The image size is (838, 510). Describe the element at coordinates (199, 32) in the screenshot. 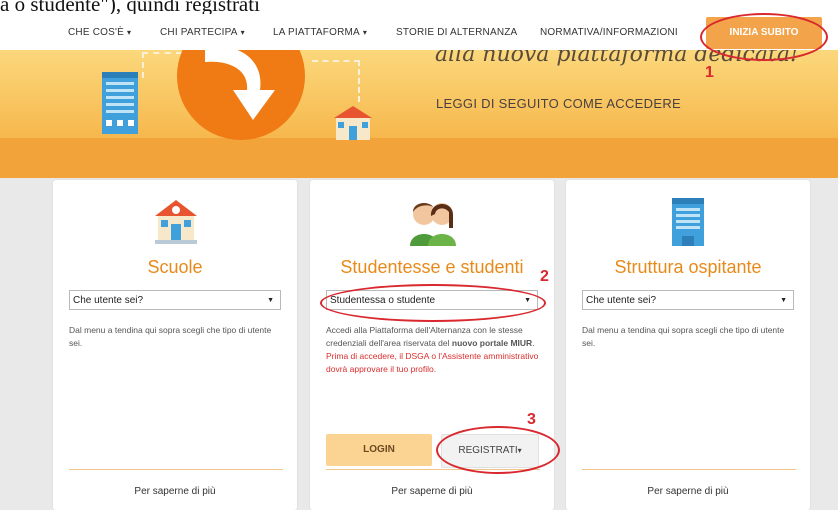

I see `nav-label: CHI PARTECIPA` at that location.